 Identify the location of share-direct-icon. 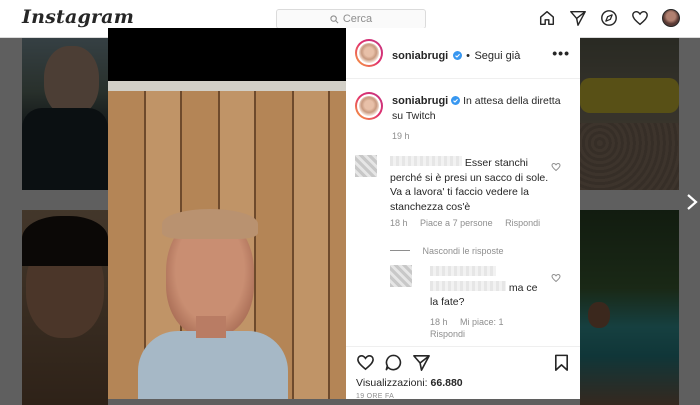
(421, 362).